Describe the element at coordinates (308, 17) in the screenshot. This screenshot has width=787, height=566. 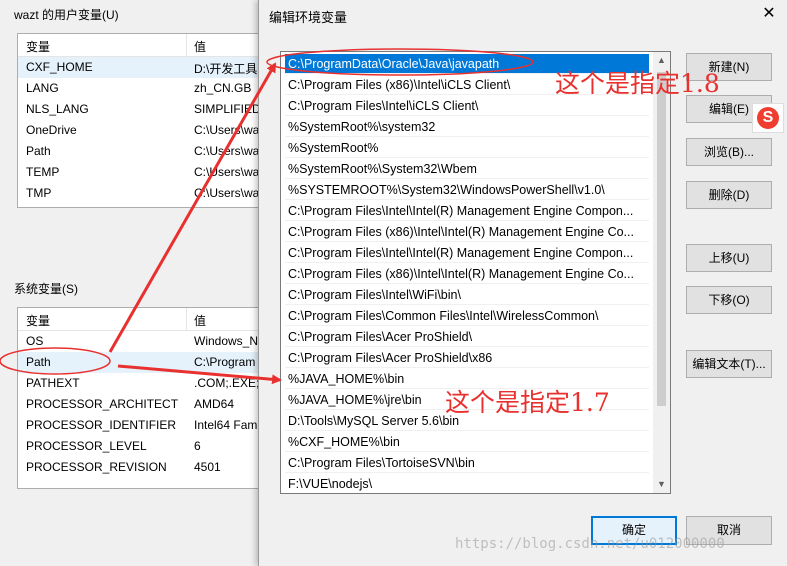
I see `dialog-title: 编辑环境变量` at that location.